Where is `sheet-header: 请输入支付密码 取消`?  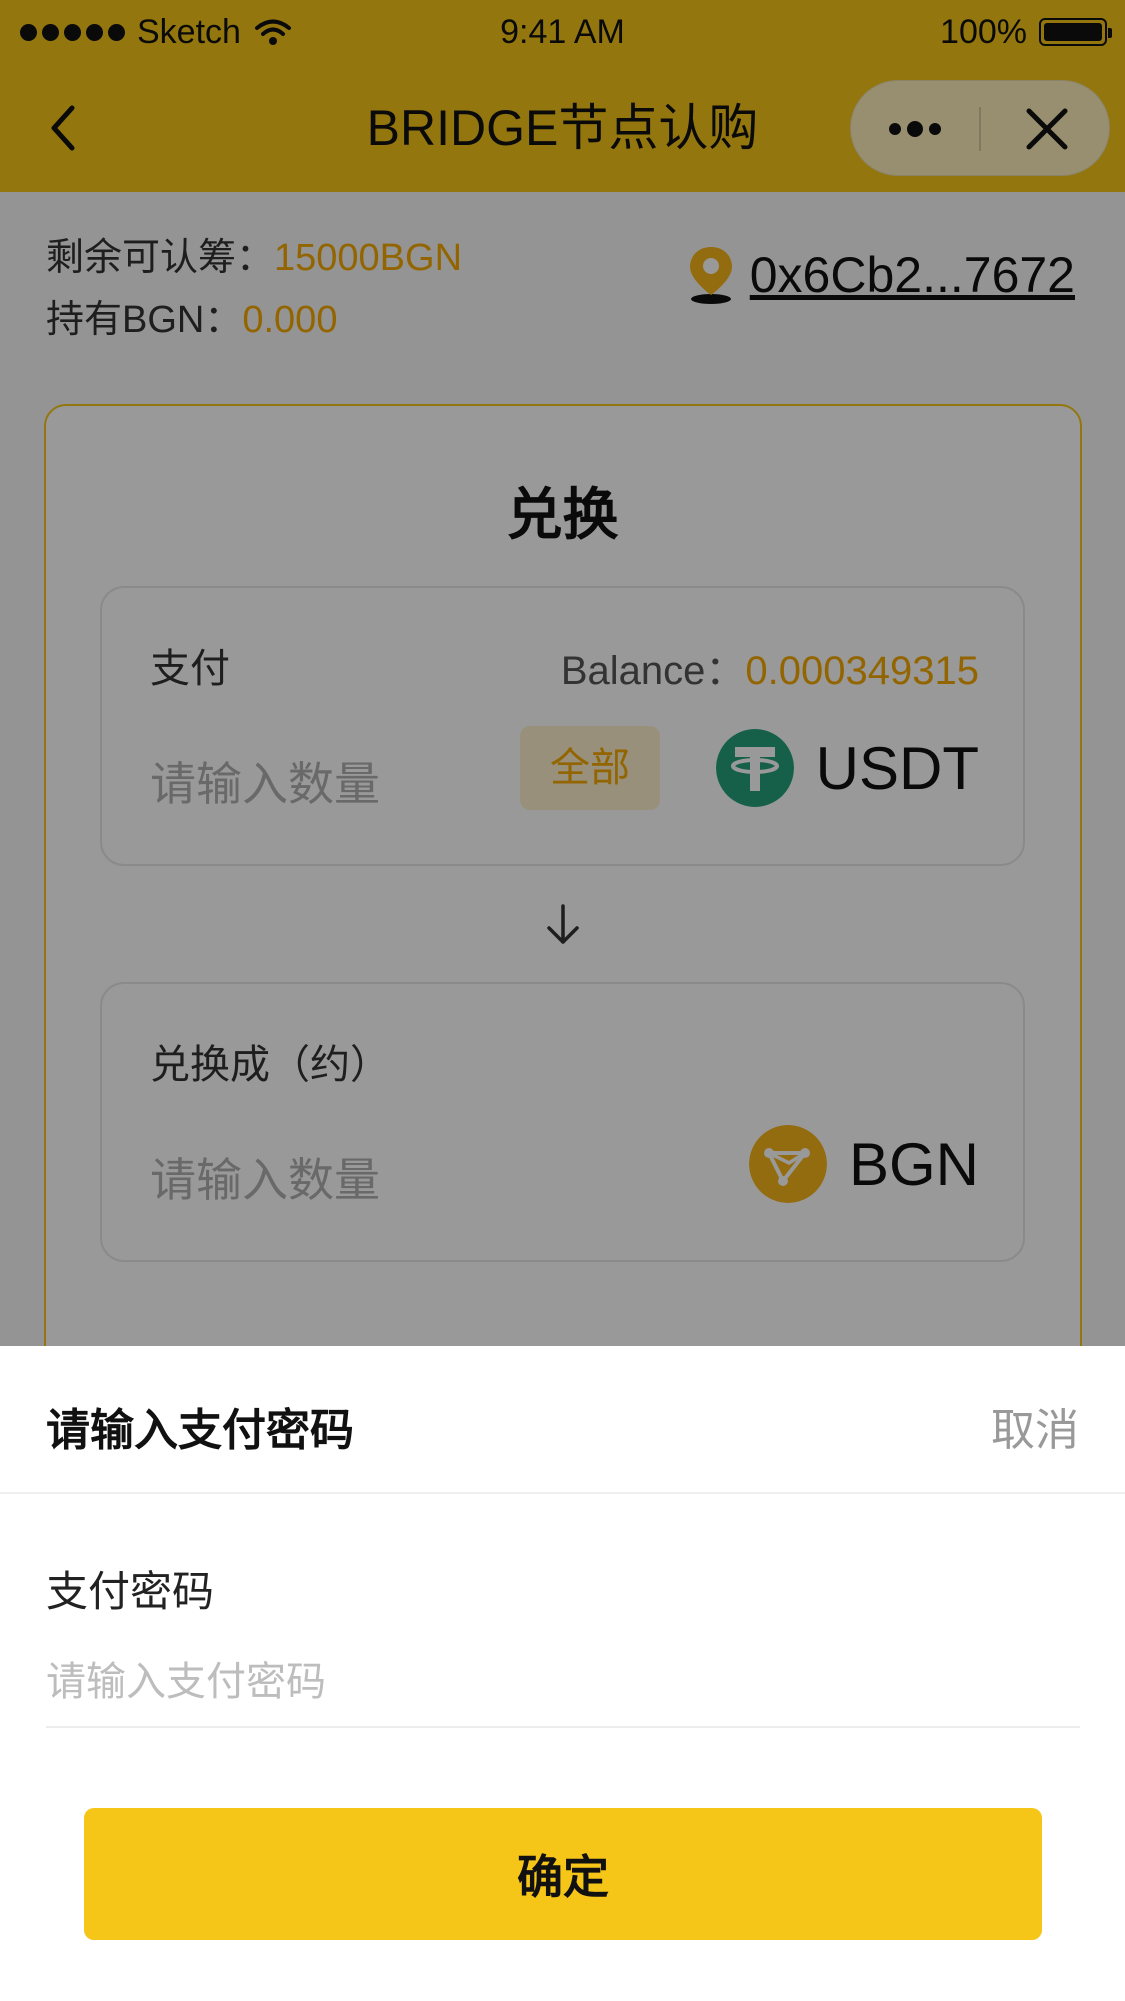
sheet-header: 请输入支付密码 取消 is located at coordinates (562, 1420).